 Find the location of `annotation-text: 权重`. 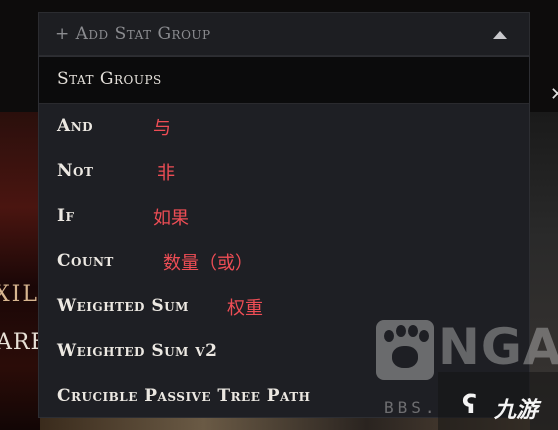

annotation-text: 权重 is located at coordinates (245, 308).